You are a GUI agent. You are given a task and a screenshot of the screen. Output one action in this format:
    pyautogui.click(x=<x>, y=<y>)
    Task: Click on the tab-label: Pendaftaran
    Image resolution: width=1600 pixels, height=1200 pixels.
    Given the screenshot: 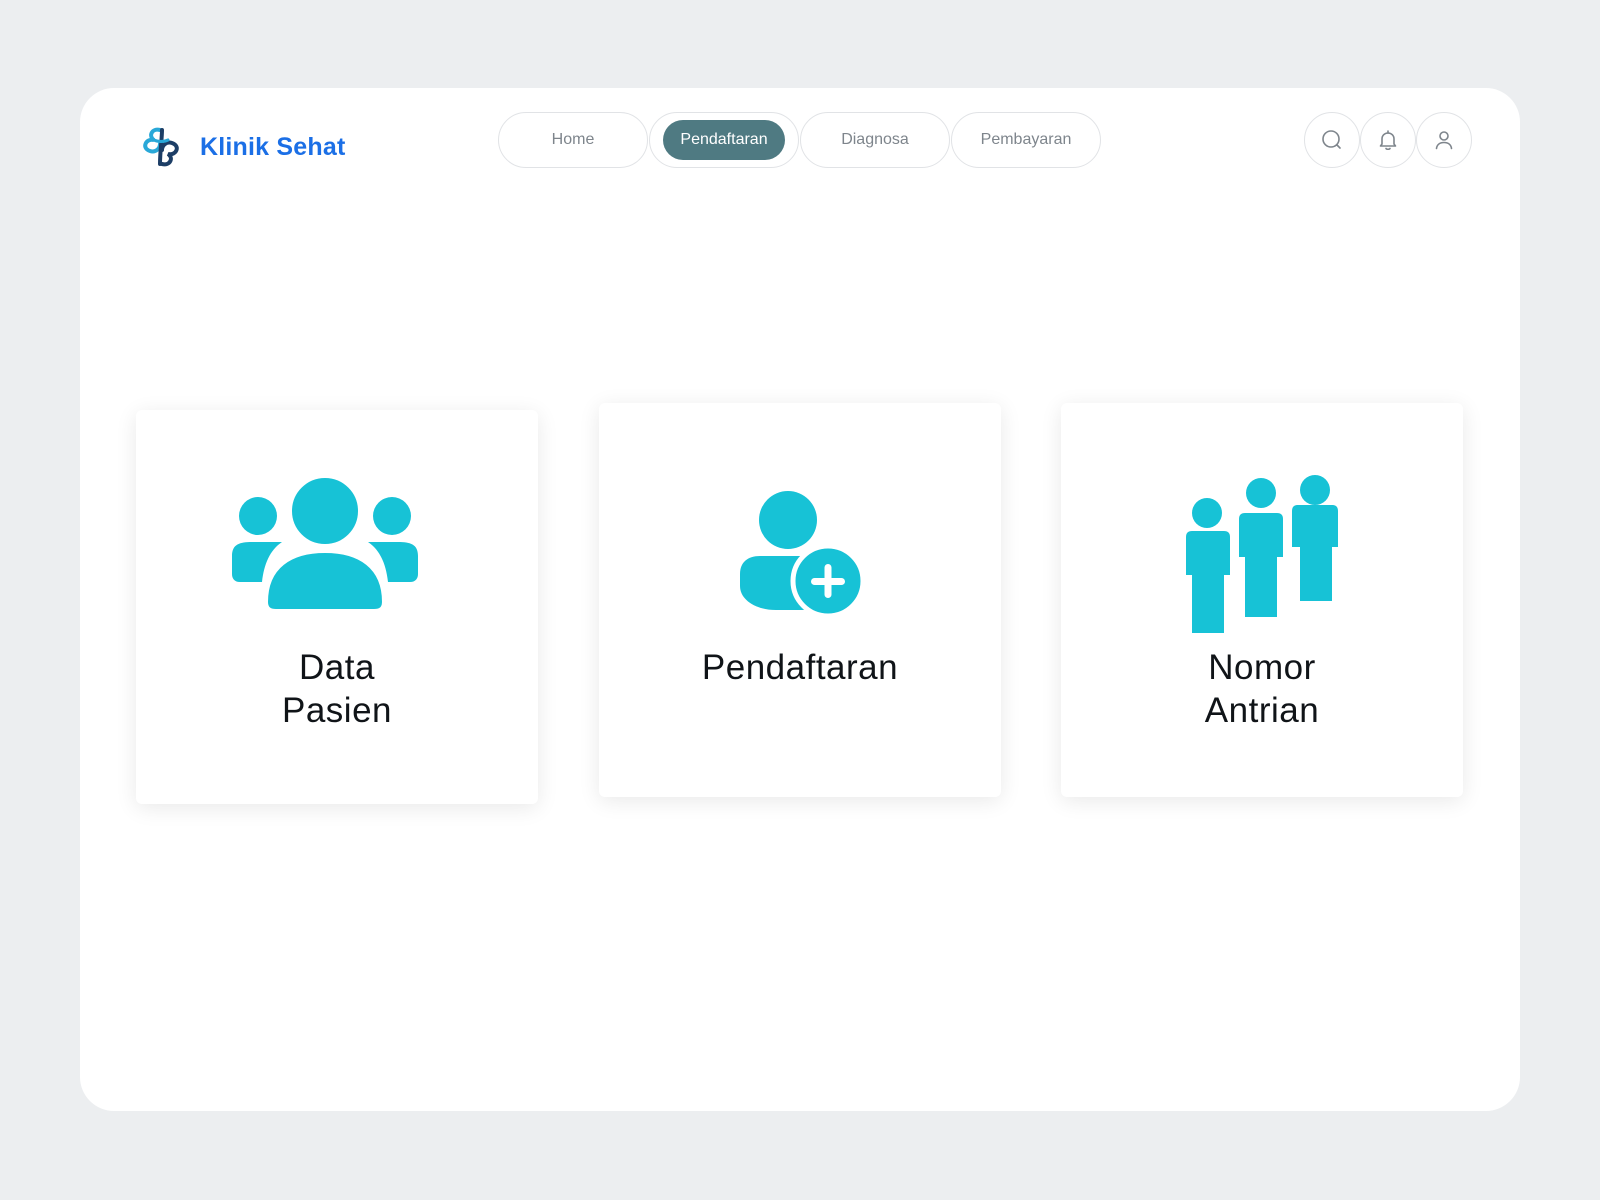 What is the action you would take?
    pyautogui.click(x=724, y=140)
    